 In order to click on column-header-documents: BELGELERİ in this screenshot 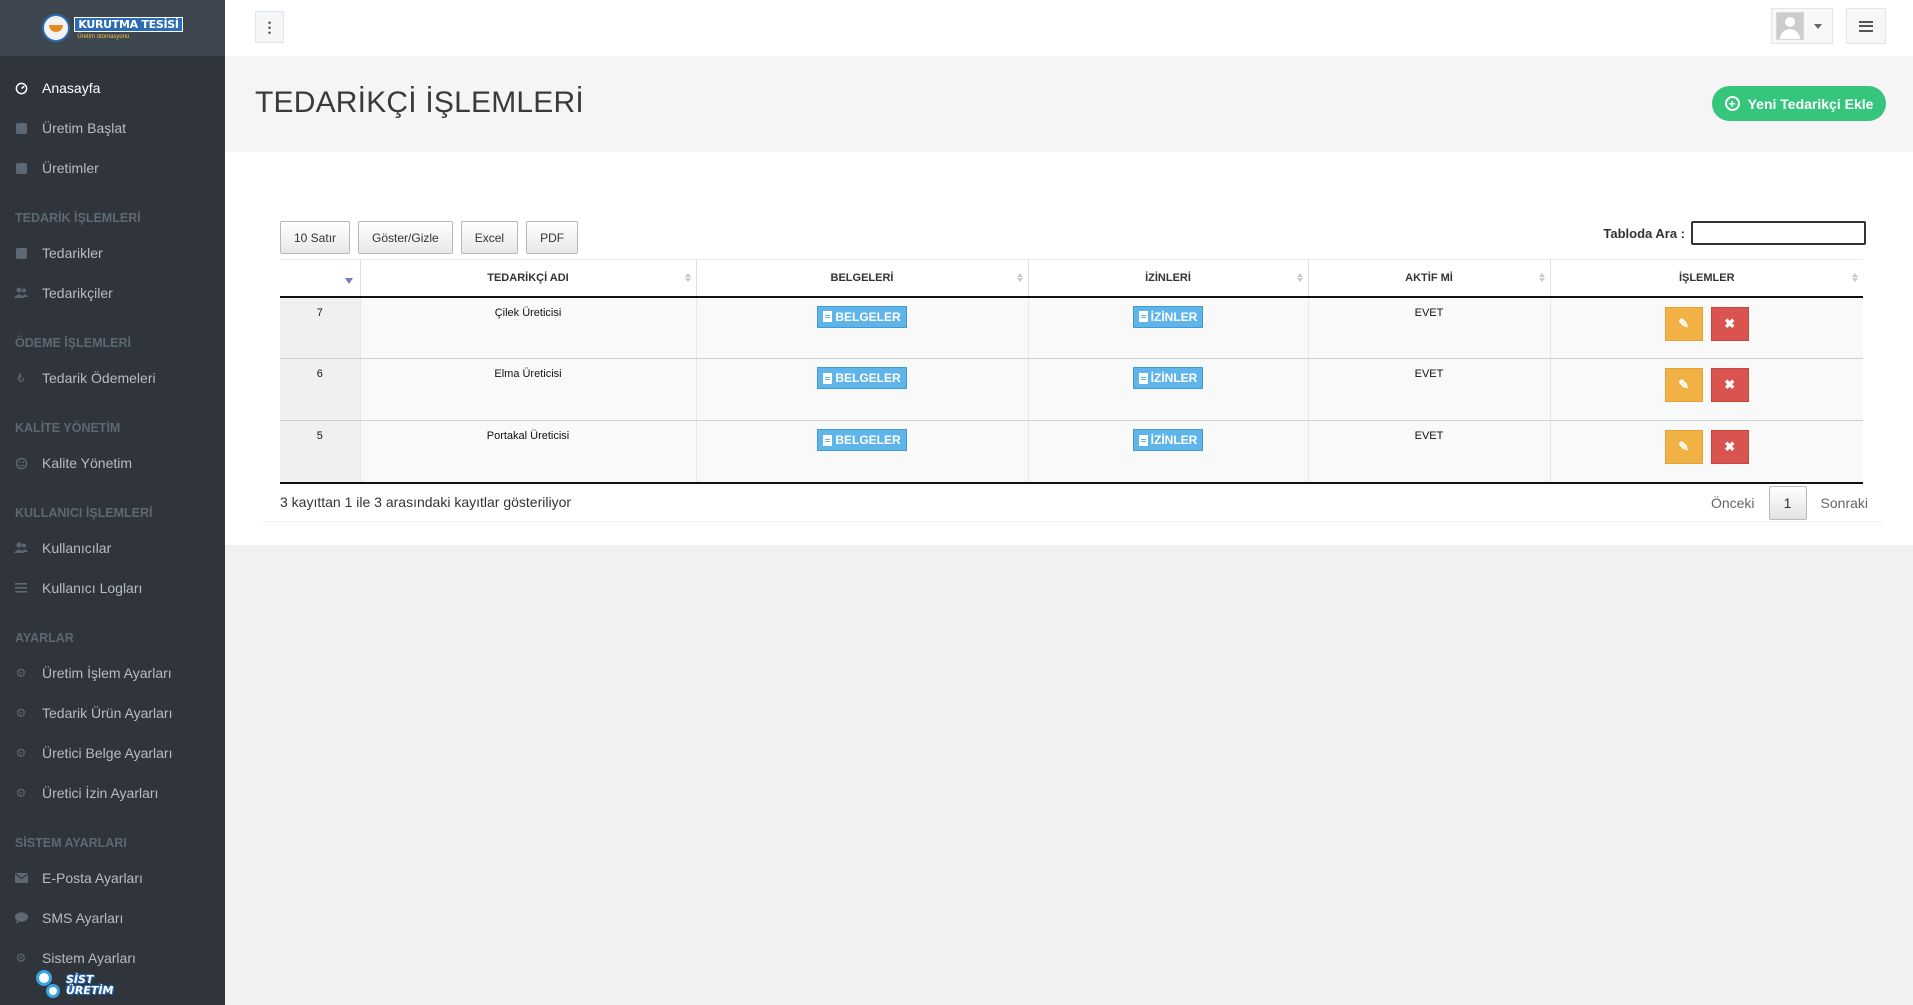, I will do `click(862, 278)`.